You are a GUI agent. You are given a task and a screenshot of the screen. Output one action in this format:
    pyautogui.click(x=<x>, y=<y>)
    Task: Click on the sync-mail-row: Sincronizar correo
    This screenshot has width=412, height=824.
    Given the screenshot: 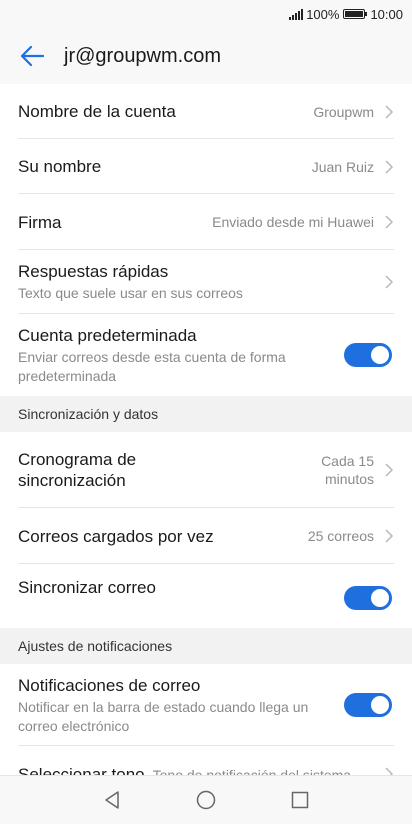 What is the action you would take?
    pyautogui.click(x=206, y=596)
    